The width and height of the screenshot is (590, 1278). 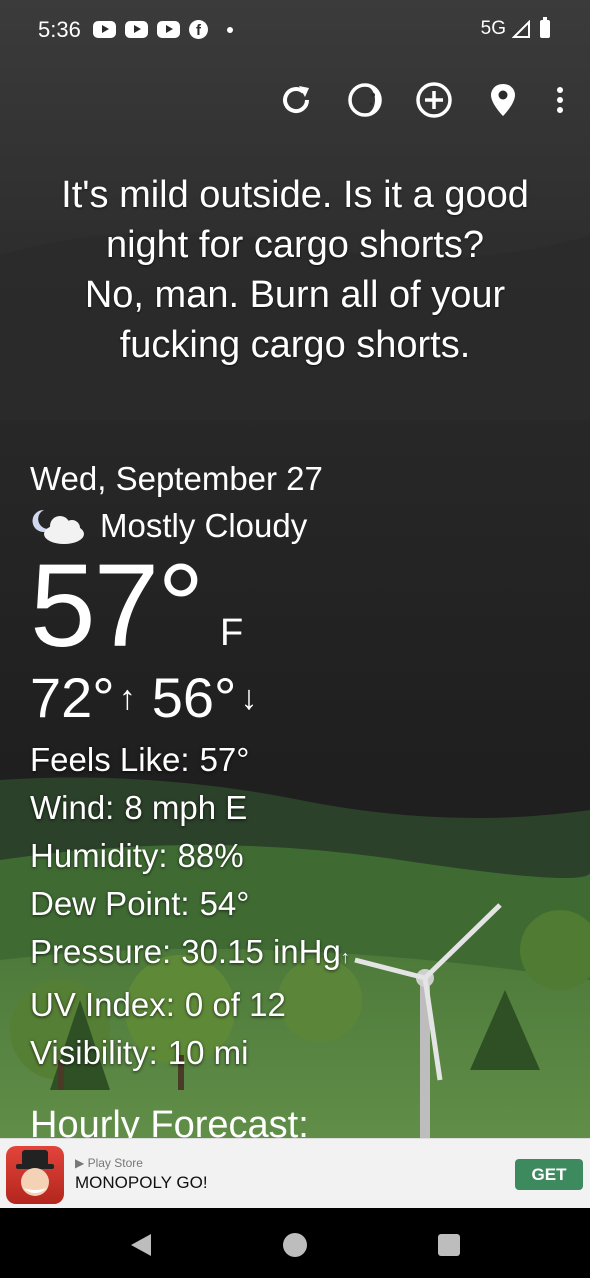 I want to click on detail-value: 8 mph E, so click(x=186, y=807).